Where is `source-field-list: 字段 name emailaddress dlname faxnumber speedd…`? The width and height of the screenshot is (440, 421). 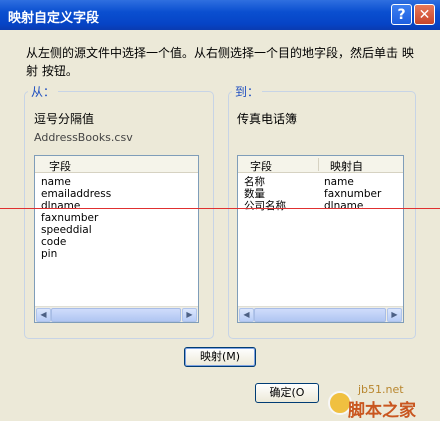
source-field-list: 字段 name emailaddress dlname faxnumber speedd… is located at coordinates (116, 239).